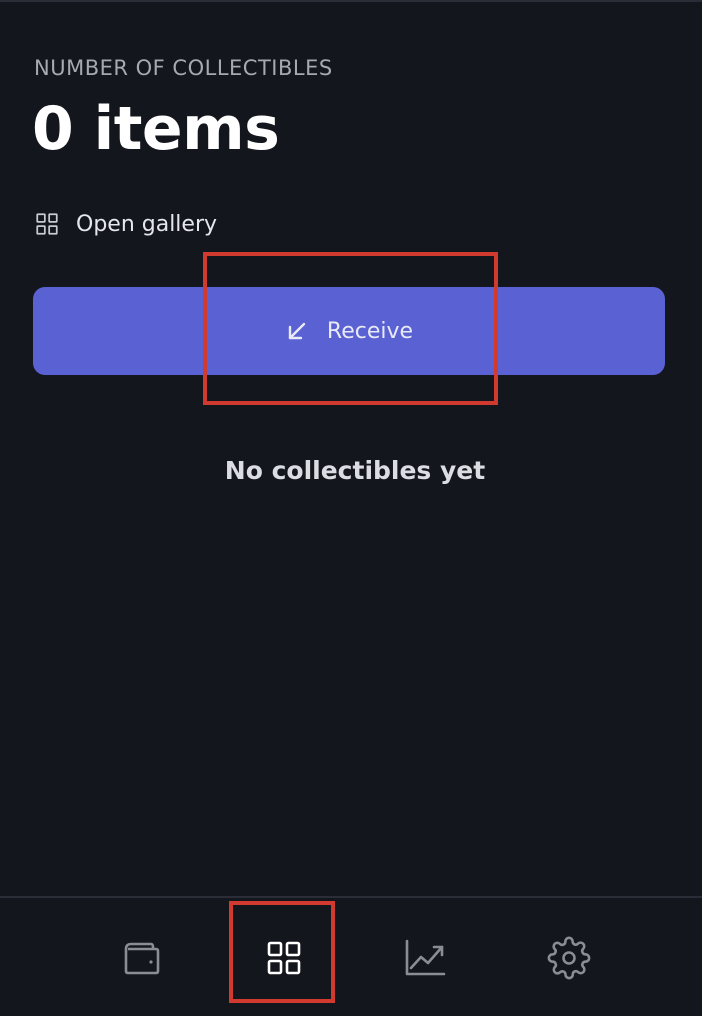 This screenshot has width=702, height=1016. I want to click on collectibles-count-label: NUMBER OF COLLECTIBLES, so click(183, 68).